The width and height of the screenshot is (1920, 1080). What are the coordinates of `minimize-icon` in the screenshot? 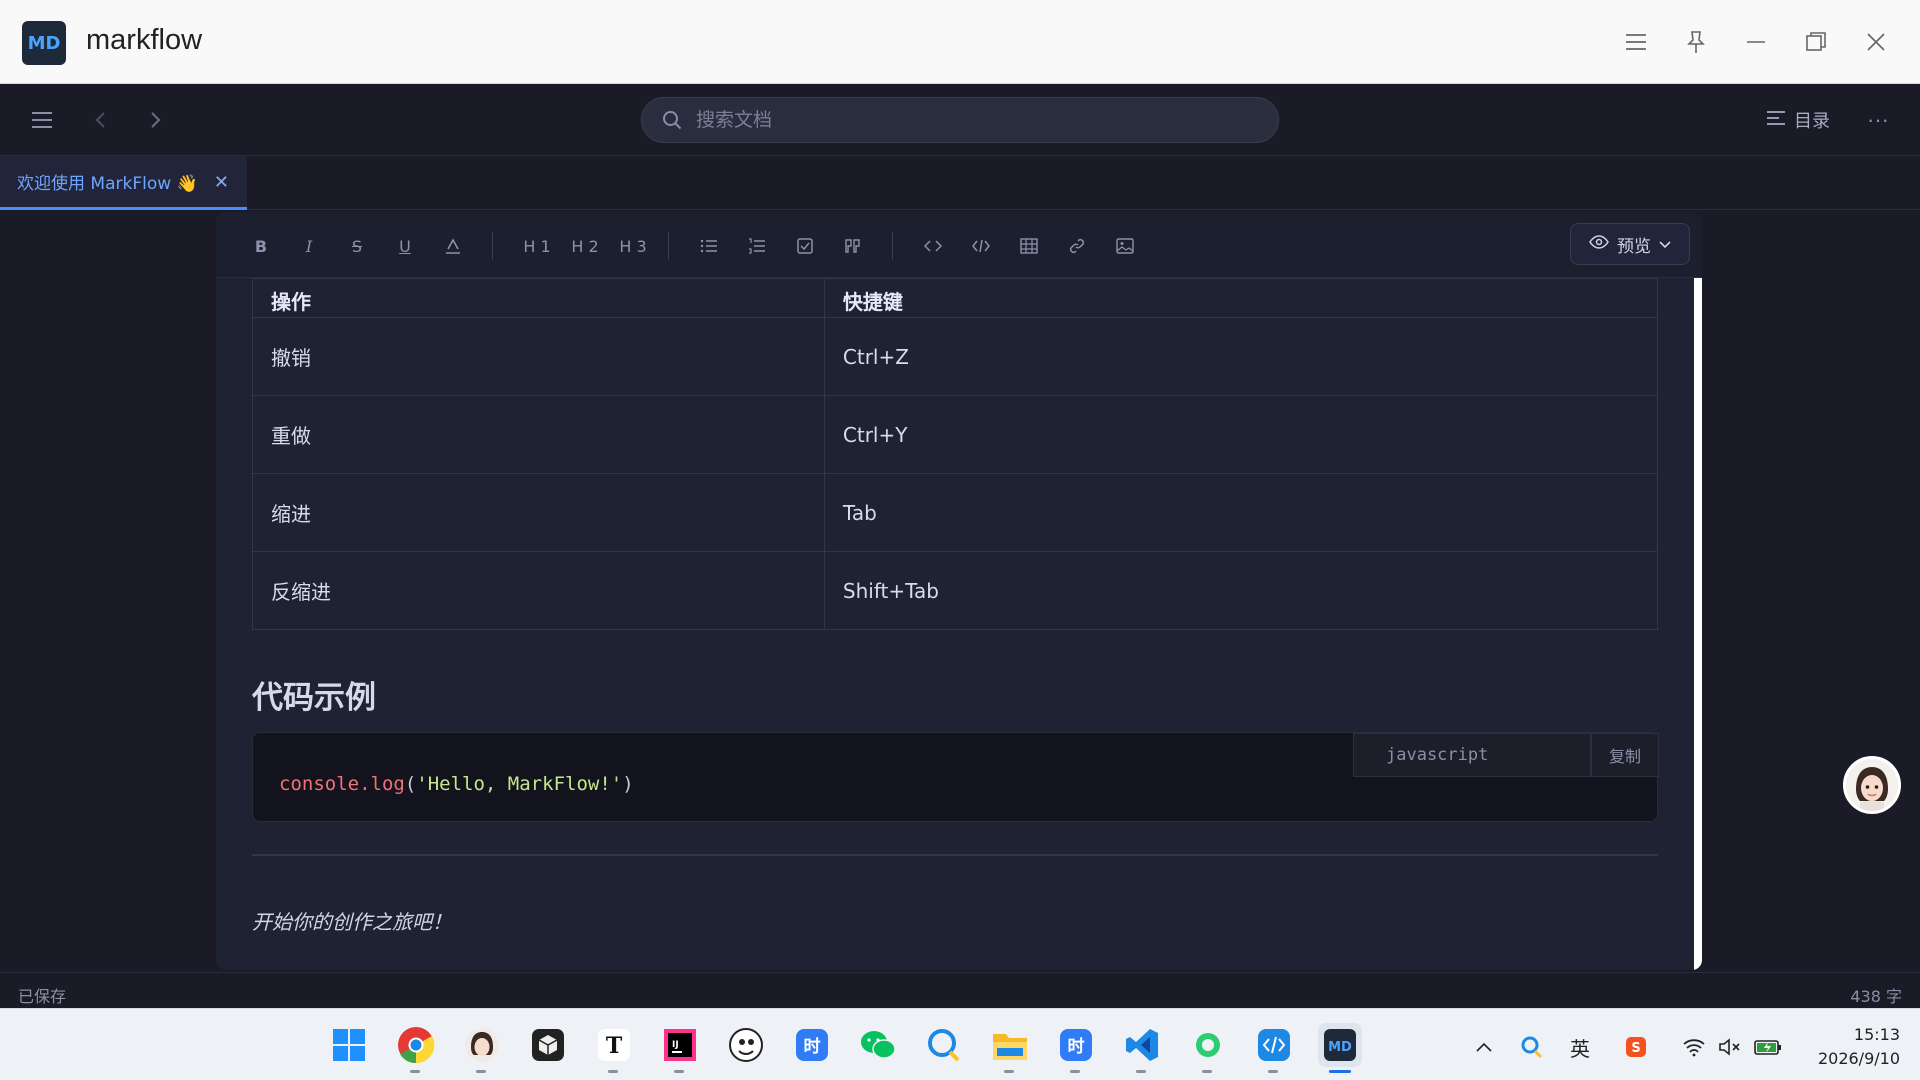 It's located at (1756, 42).